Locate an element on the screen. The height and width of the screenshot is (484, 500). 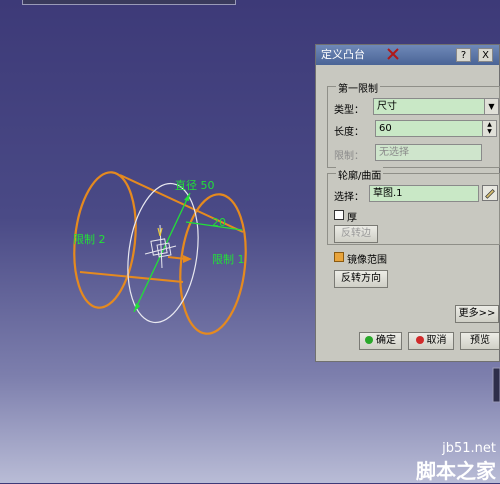
mirror-extent-checkbox is located at coordinates (339, 257).